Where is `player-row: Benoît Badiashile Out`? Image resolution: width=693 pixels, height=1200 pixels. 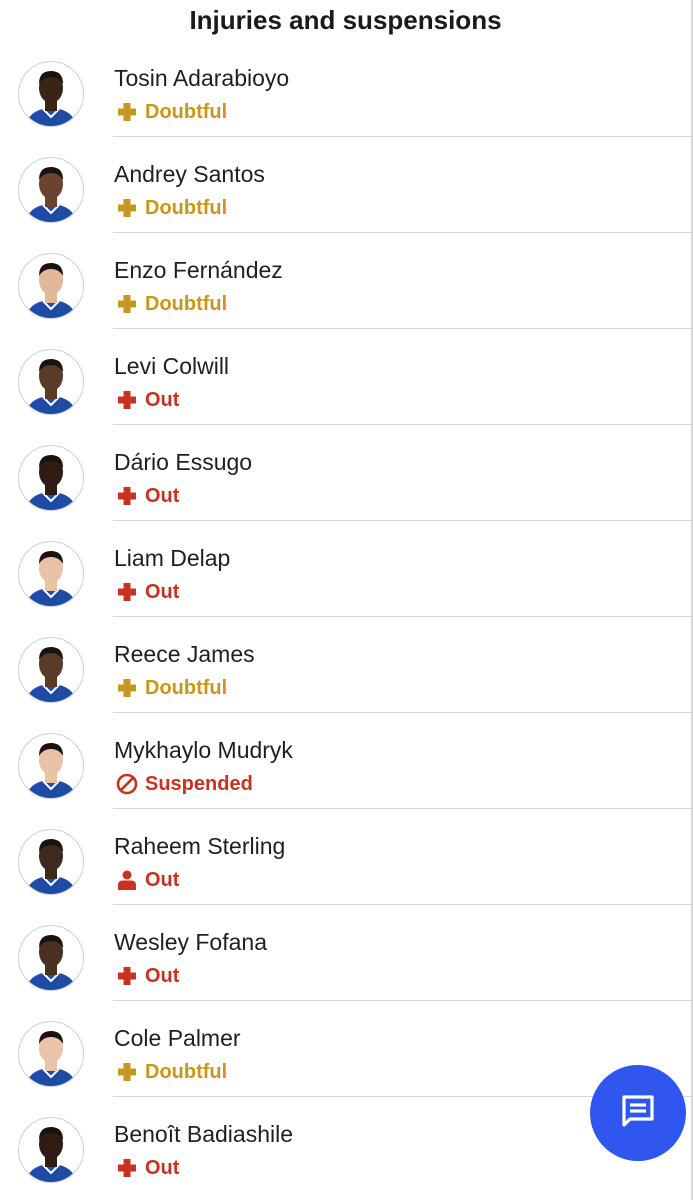
player-row: Benoît Badiashile Out is located at coordinates (345, 1144).